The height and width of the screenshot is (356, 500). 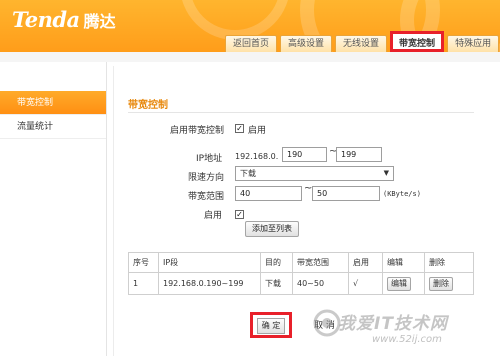 I want to click on delete-button: 删除, so click(x=441, y=283).